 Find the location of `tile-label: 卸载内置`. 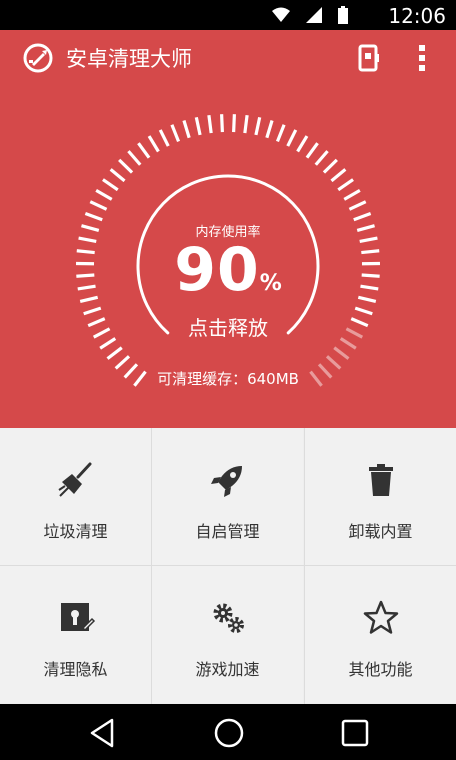

tile-label: 卸载内置 is located at coordinates (380, 531).